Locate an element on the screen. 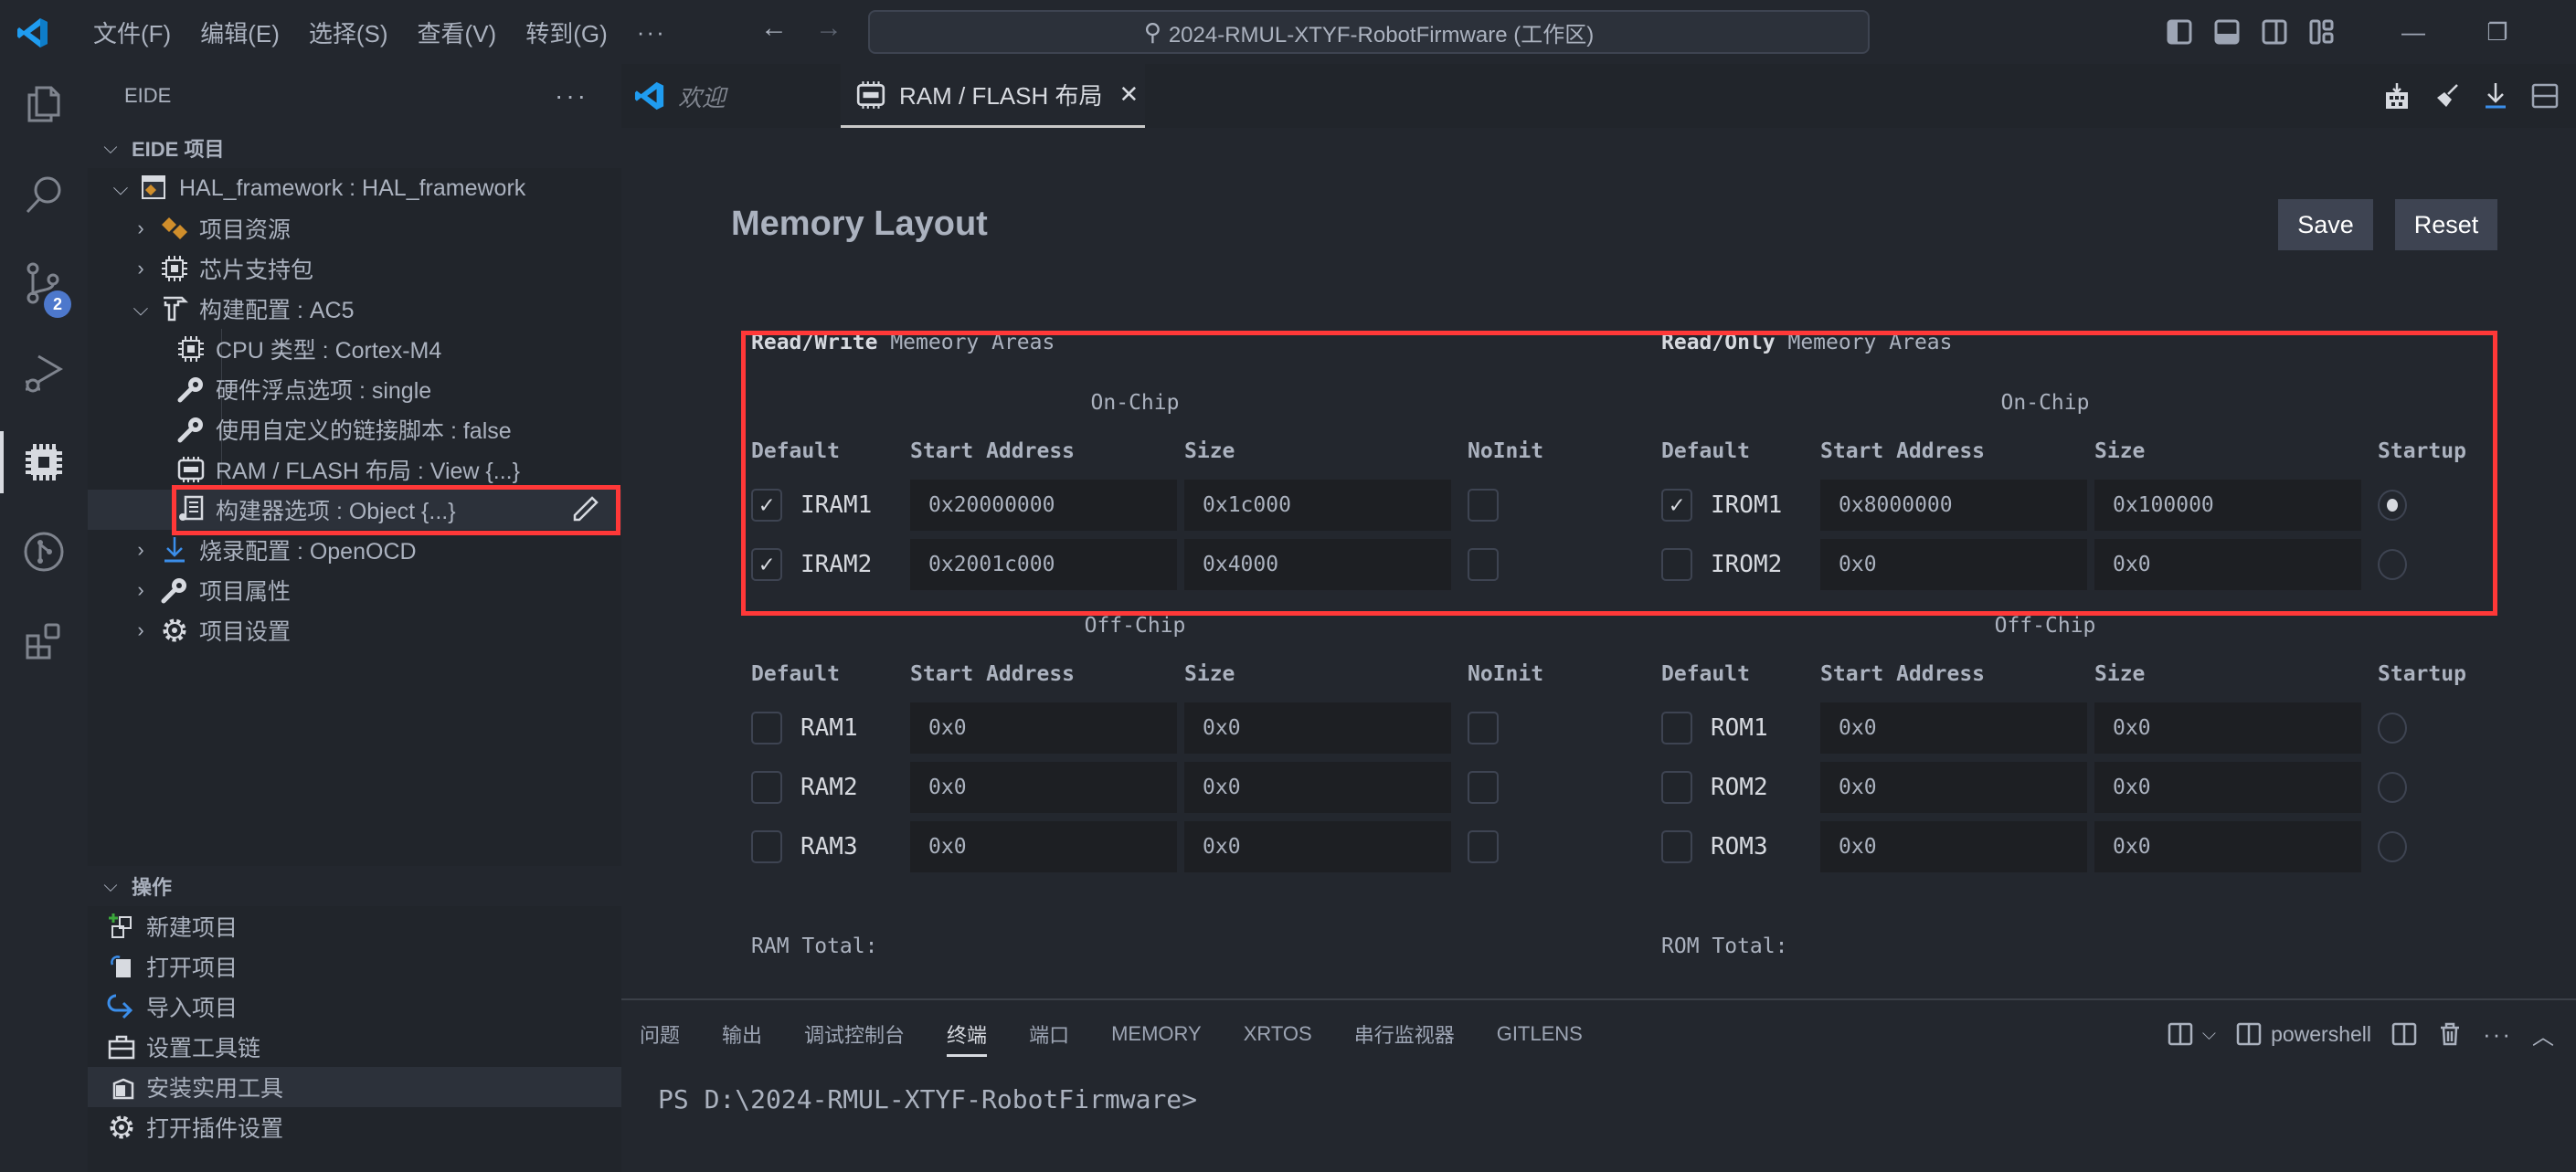 The height and width of the screenshot is (1172, 2576). forward-arrow-icon: → is located at coordinates (829, 28).